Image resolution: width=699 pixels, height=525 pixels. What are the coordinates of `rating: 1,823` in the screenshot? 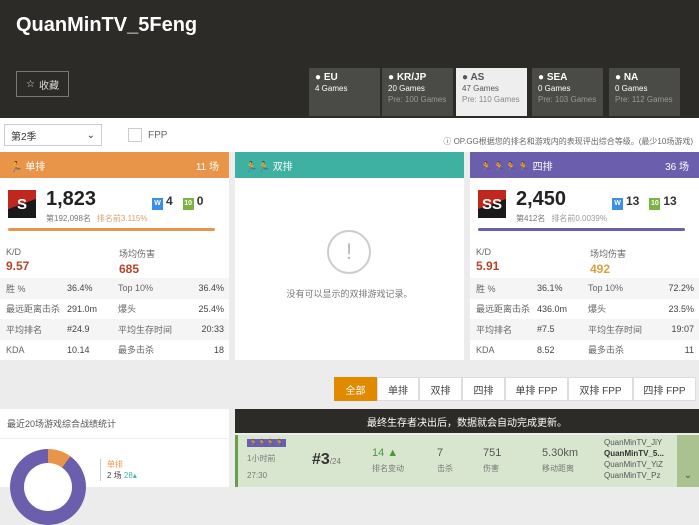 It's located at (71, 199).